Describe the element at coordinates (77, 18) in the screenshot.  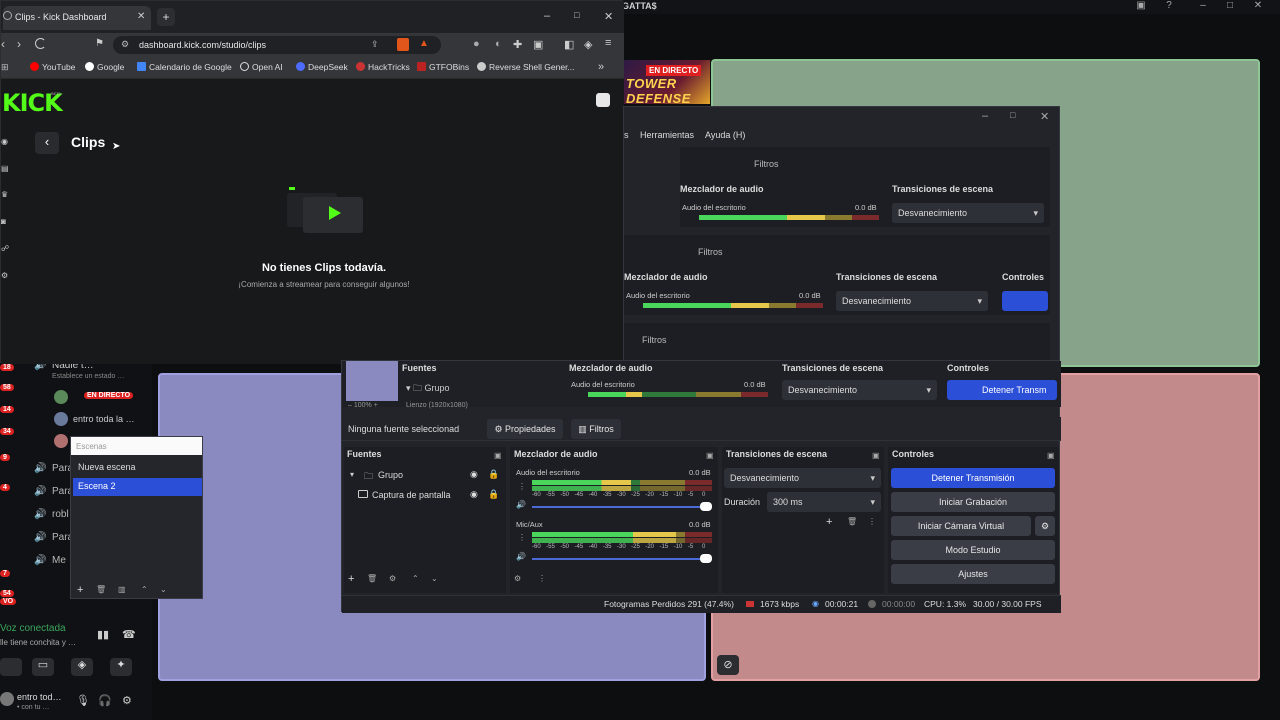
I see `tab-clips: Clips - Kick Dashboard ✕` at that location.